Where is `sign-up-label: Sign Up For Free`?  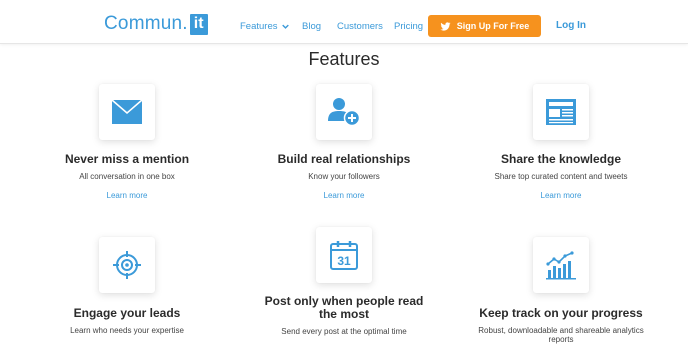 sign-up-label: Sign Up For Free is located at coordinates (493, 26).